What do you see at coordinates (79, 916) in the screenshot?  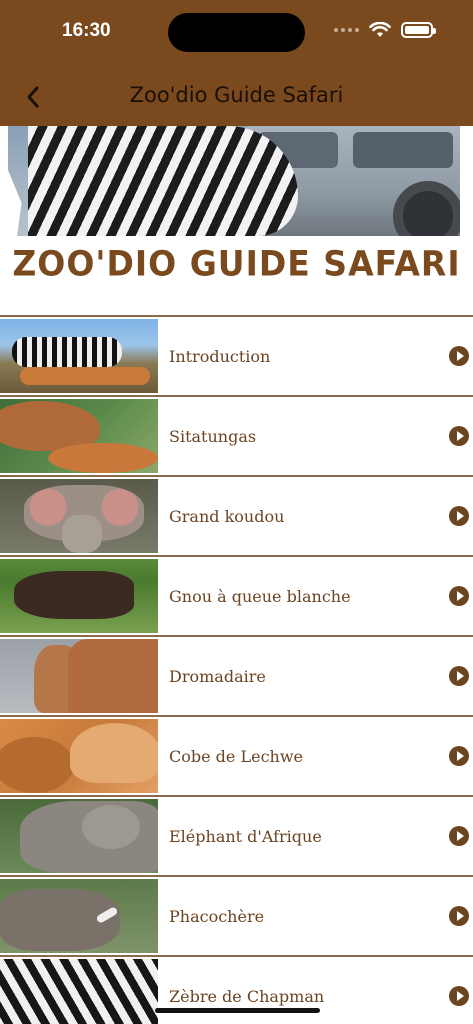 I see `warthog-thumbnail` at bounding box center [79, 916].